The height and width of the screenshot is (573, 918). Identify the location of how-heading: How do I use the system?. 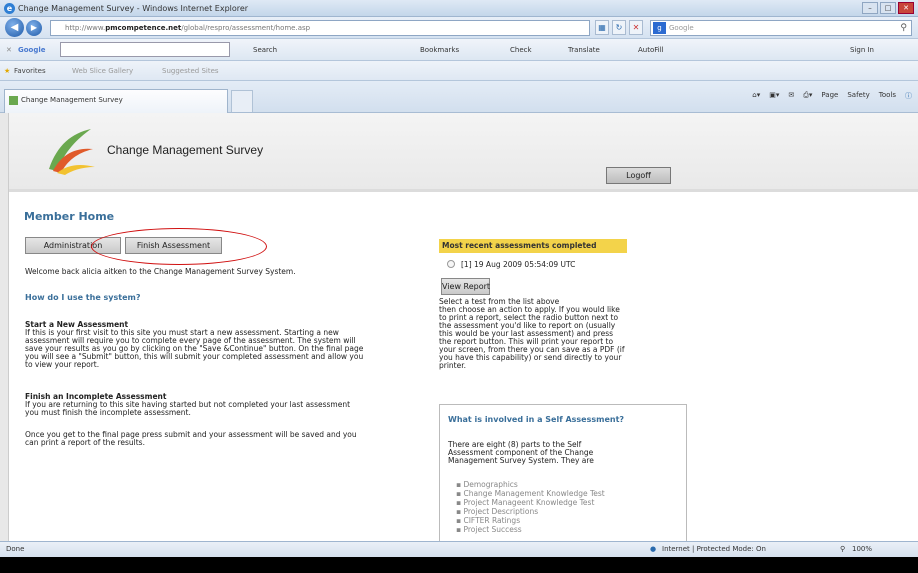
(83, 297).